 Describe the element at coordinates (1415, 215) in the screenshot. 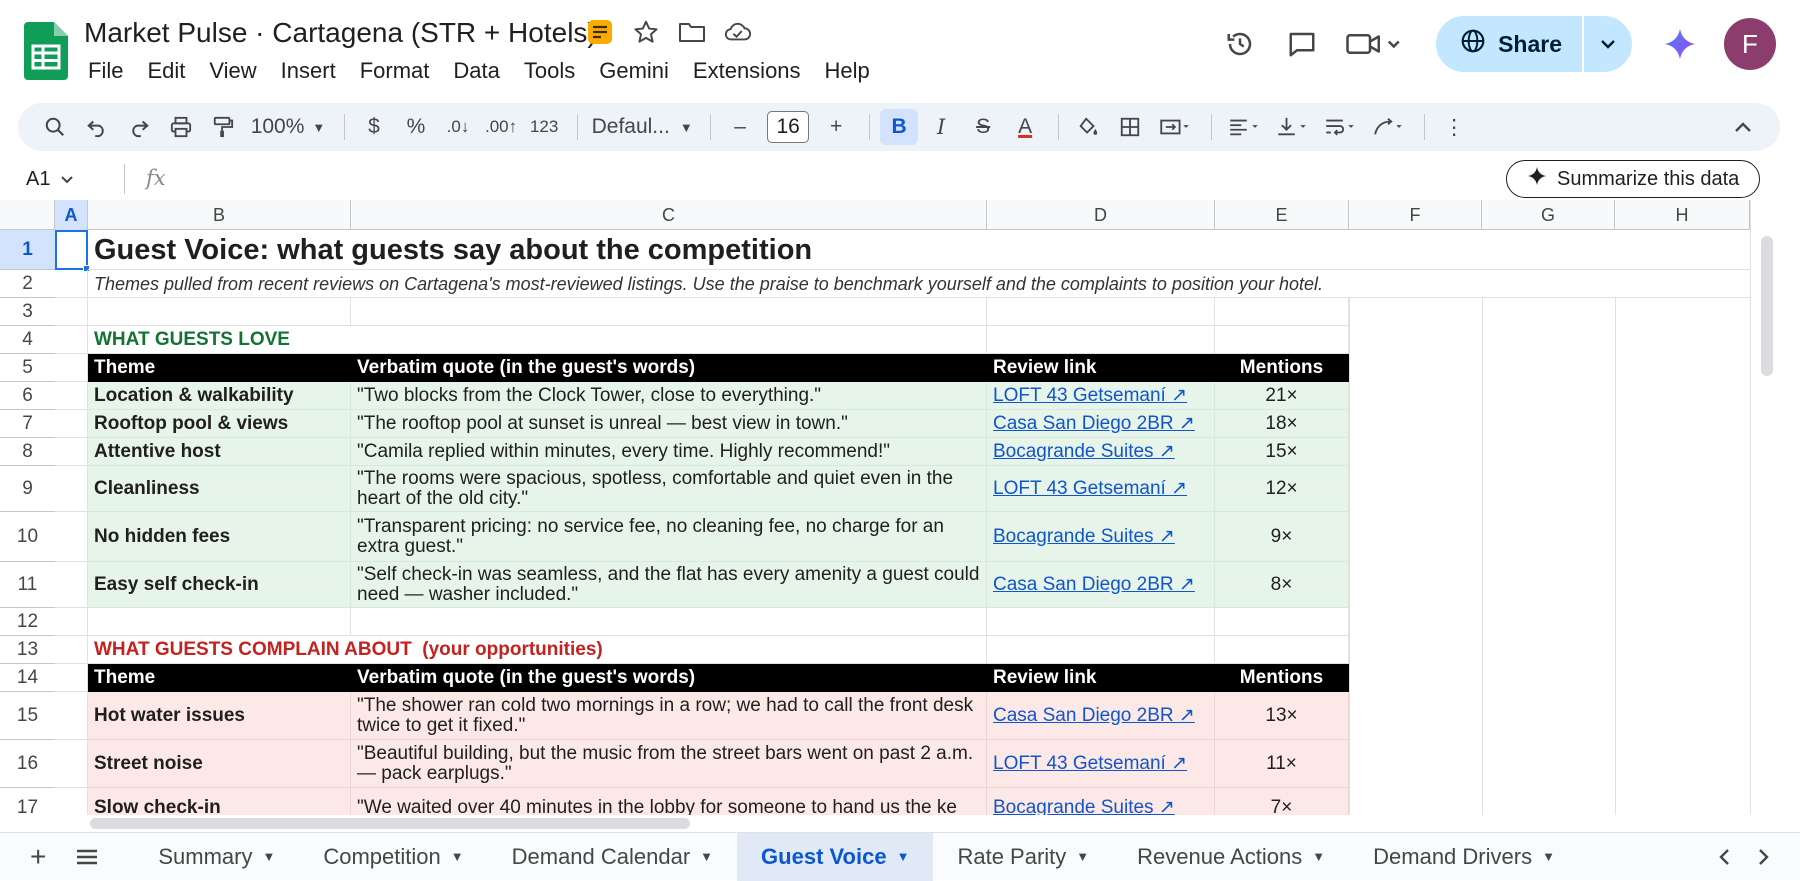

I see `column-header-f: F` at that location.